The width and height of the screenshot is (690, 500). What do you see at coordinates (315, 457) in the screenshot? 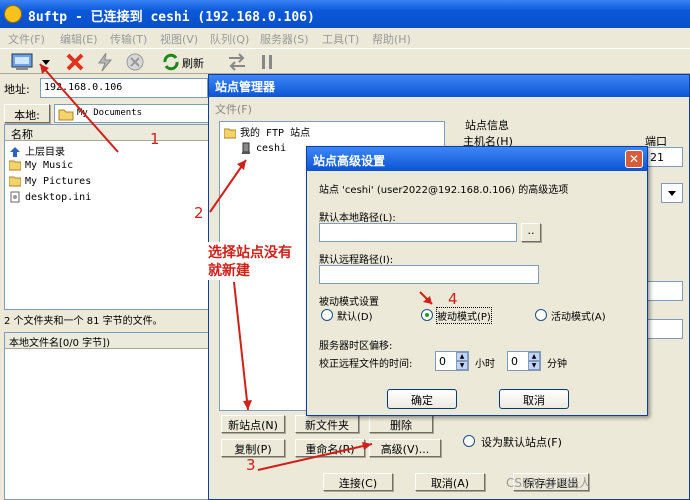
I see `arrow-to-advanced` at bounding box center [315, 457].